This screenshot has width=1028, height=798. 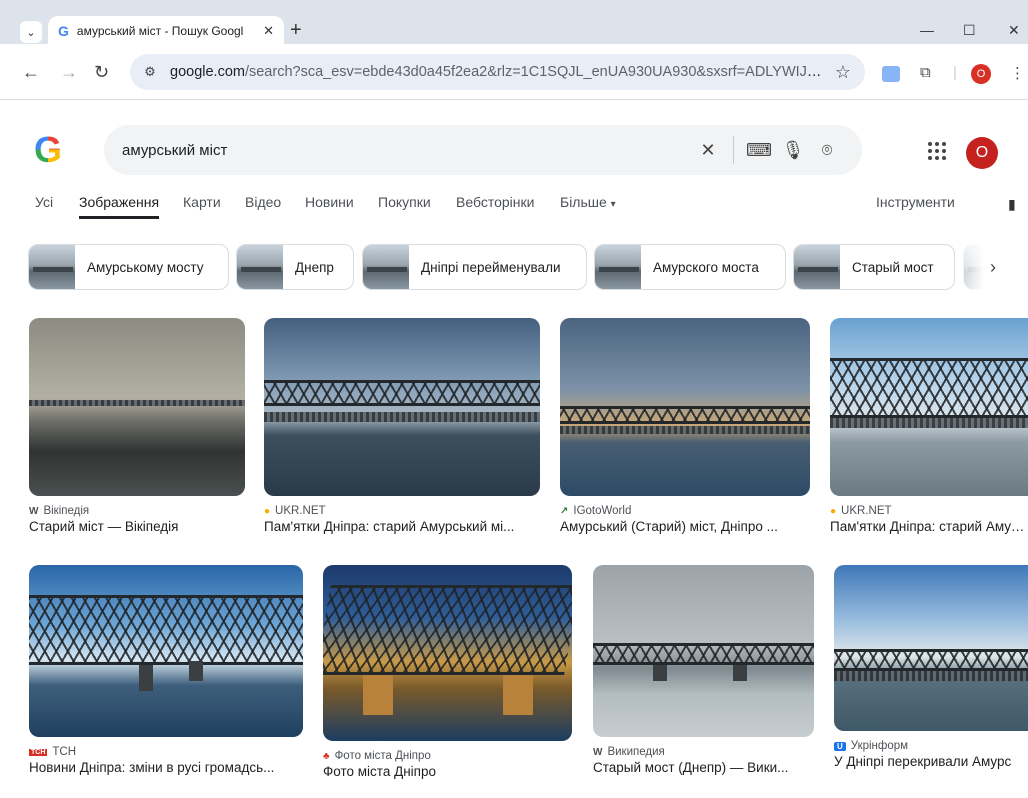 What do you see at coordinates (119, 206) in the screenshot?
I see `tab-images: Зображення` at bounding box center [119, 206].